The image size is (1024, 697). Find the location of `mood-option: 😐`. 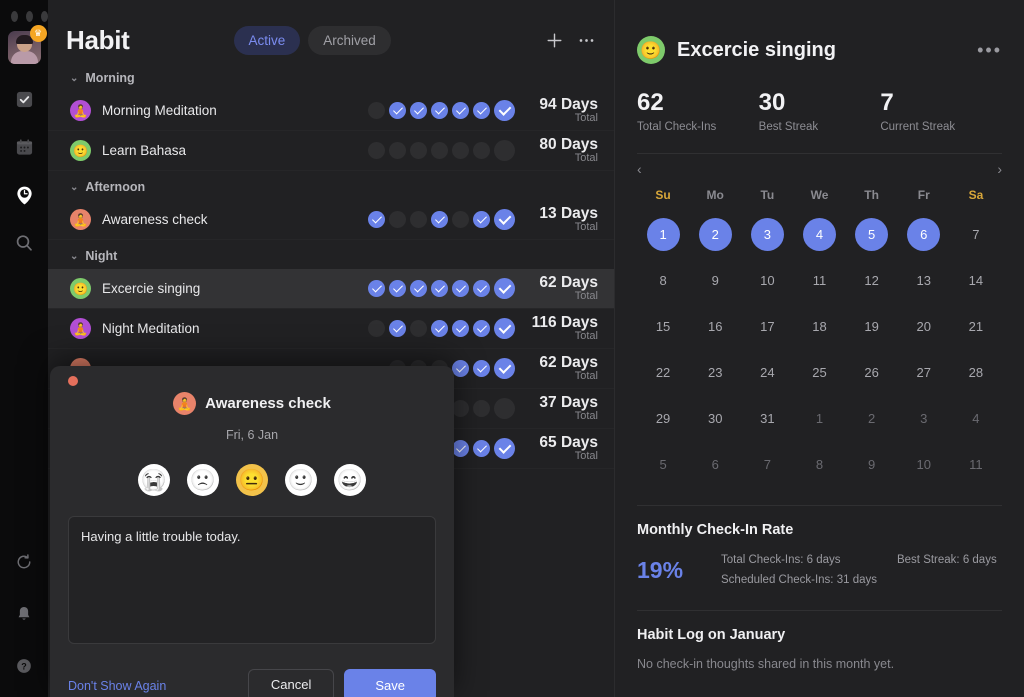

mood-option: 😐 is located at coordinates (252, 480).